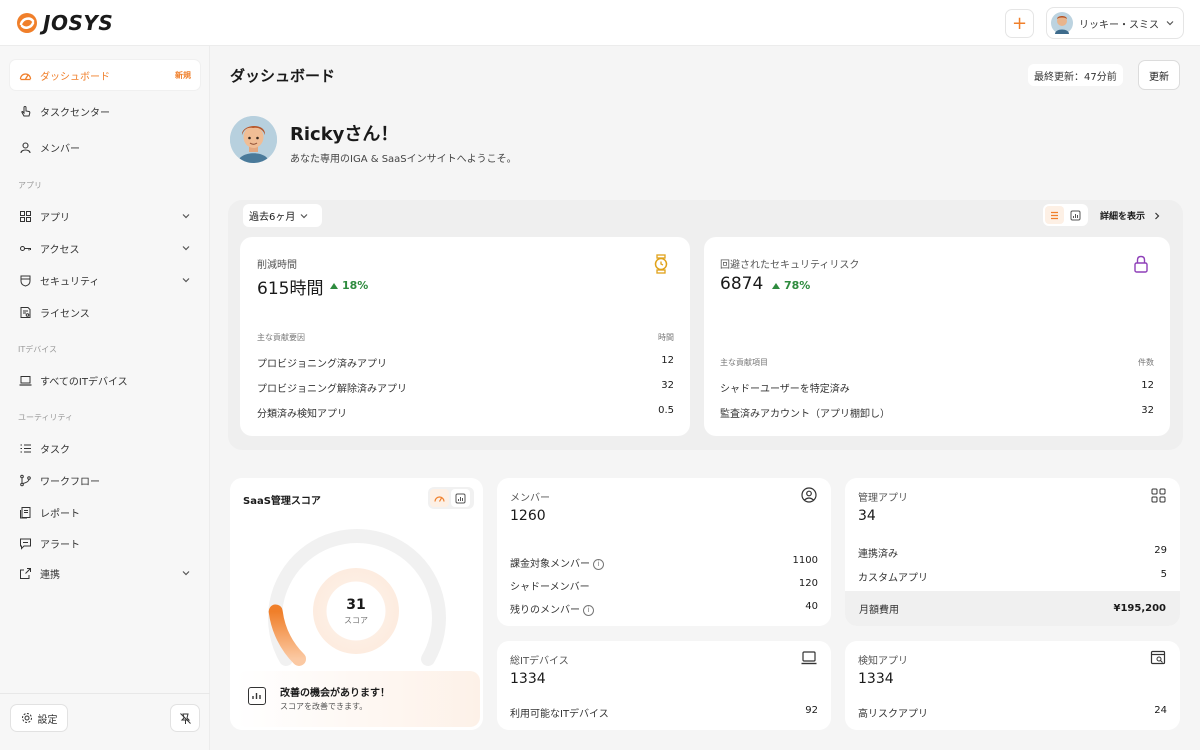 This screenshot has height=750, width=1200. What do you see at coordinates (105, 312) in the screenshot?
I see `sidebar-item-license: ライセンス` at bounding box center [105, 312].